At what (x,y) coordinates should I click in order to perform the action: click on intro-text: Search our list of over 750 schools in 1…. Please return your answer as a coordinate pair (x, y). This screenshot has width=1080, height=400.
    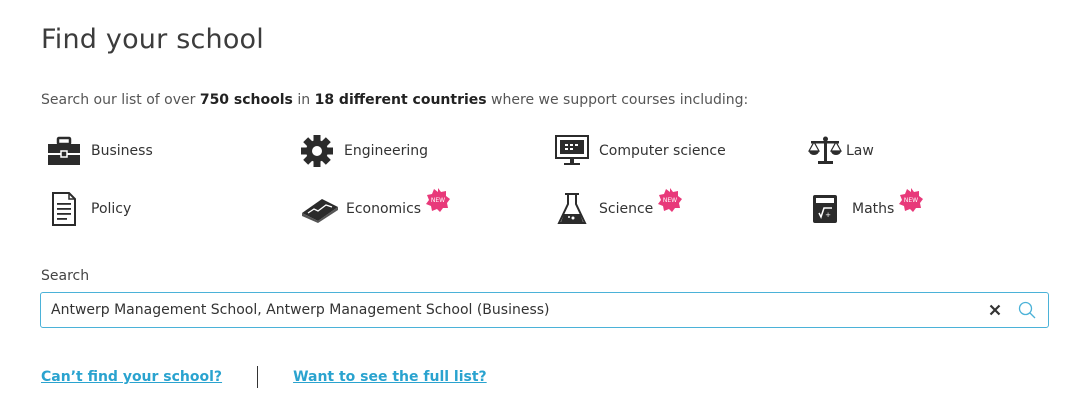
    Looking at the image, I should click on (394, 100).